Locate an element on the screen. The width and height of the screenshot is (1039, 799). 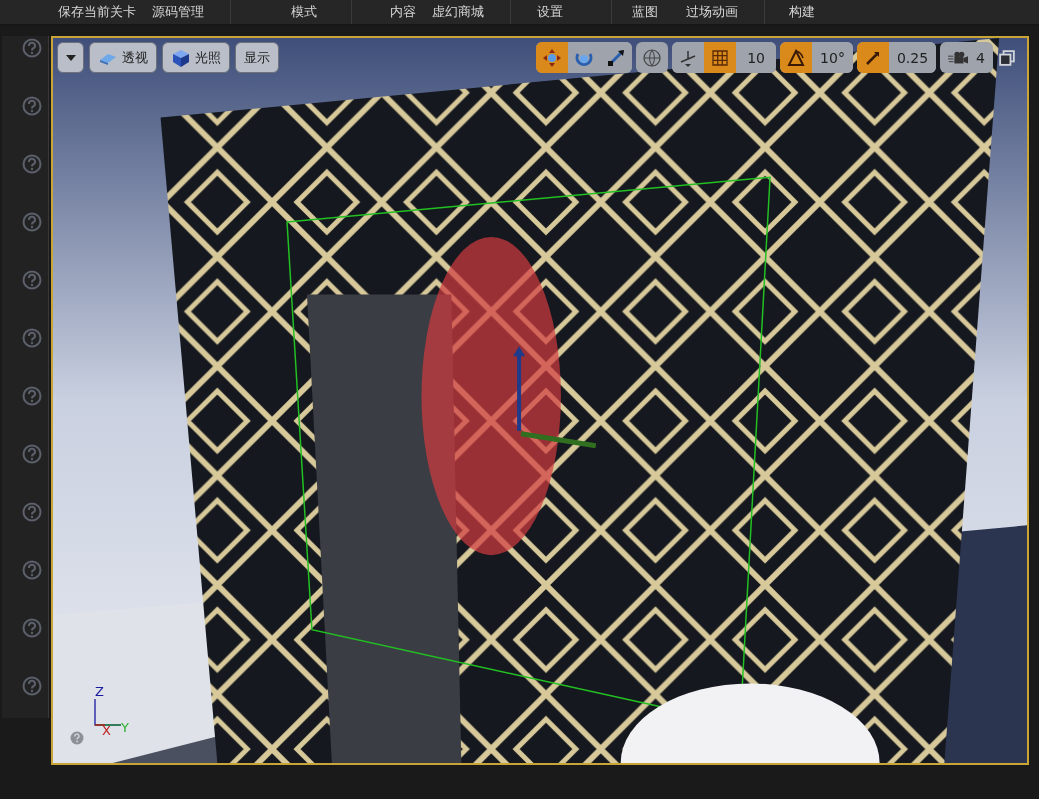
windows-icon is located at coordinates (1007, 57).